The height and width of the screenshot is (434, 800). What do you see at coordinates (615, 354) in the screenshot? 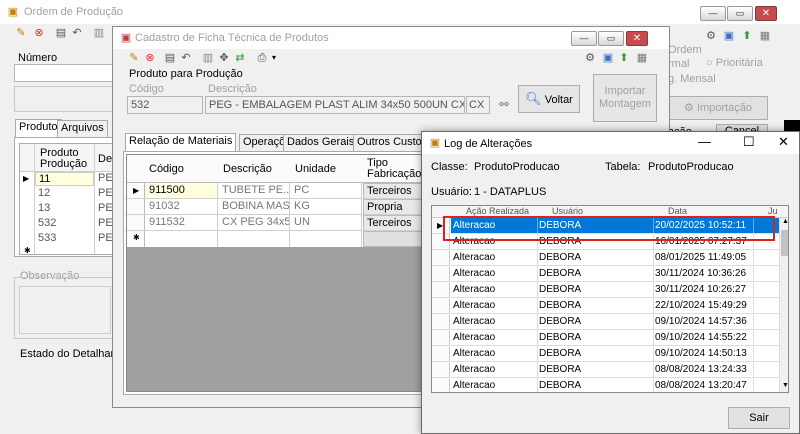
I see `table-row: Alteracao DEBORA 09/10/2024 14:50:13` at bounding box center [615, 354].